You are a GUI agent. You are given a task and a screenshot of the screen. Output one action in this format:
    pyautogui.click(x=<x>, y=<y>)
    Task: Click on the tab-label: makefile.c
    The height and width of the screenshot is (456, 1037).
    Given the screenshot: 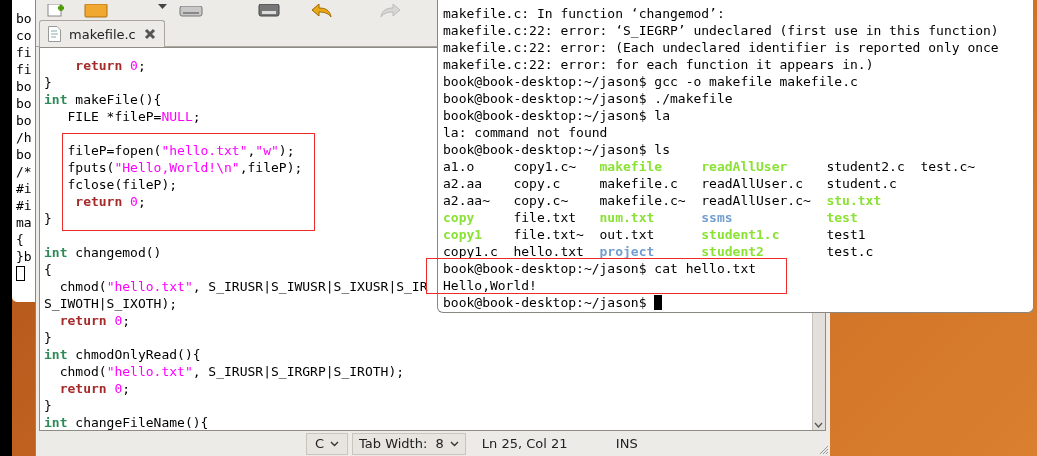 What is the action you would take?
    pyautogui.click(x=102, y=34)
    